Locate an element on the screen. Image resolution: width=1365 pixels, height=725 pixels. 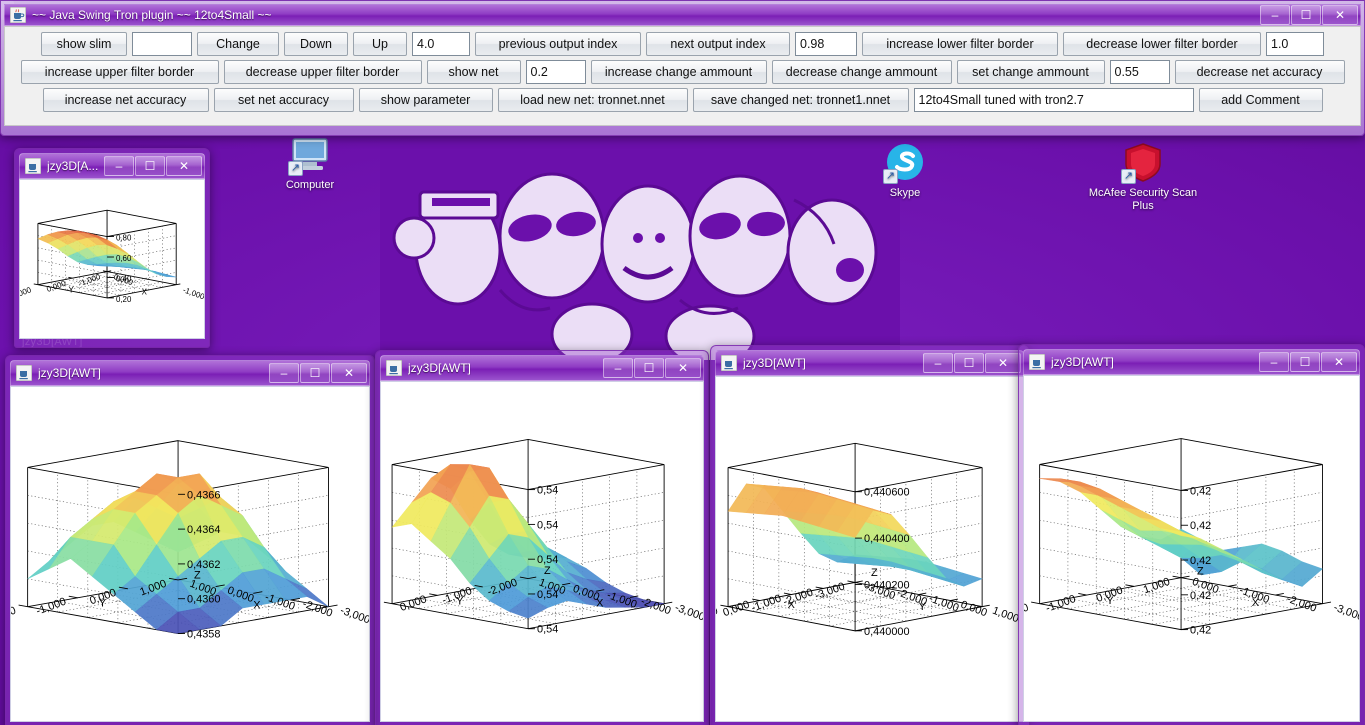
down-button: Down is located at coordinates (316, 44).